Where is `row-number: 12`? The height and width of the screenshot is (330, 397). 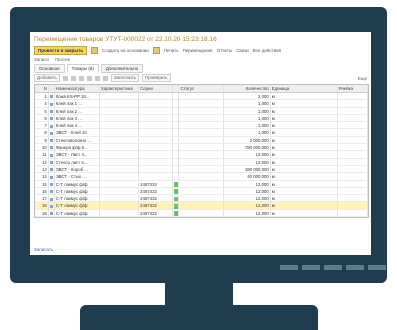 row-number: 12 is located at coordinates (42, 161).